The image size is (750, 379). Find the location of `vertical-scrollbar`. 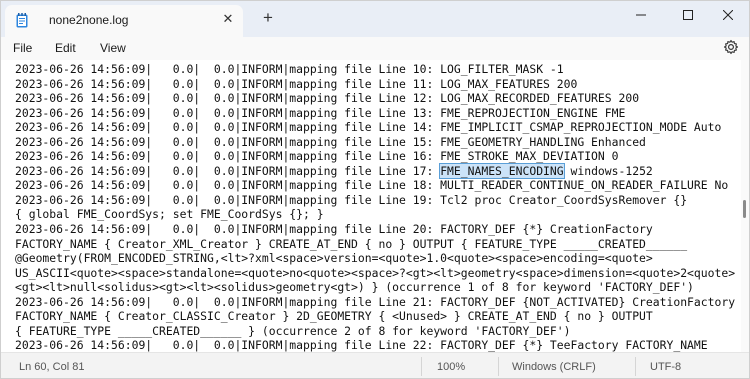

vertical-scrollbar is located at coordinates (745, 206).